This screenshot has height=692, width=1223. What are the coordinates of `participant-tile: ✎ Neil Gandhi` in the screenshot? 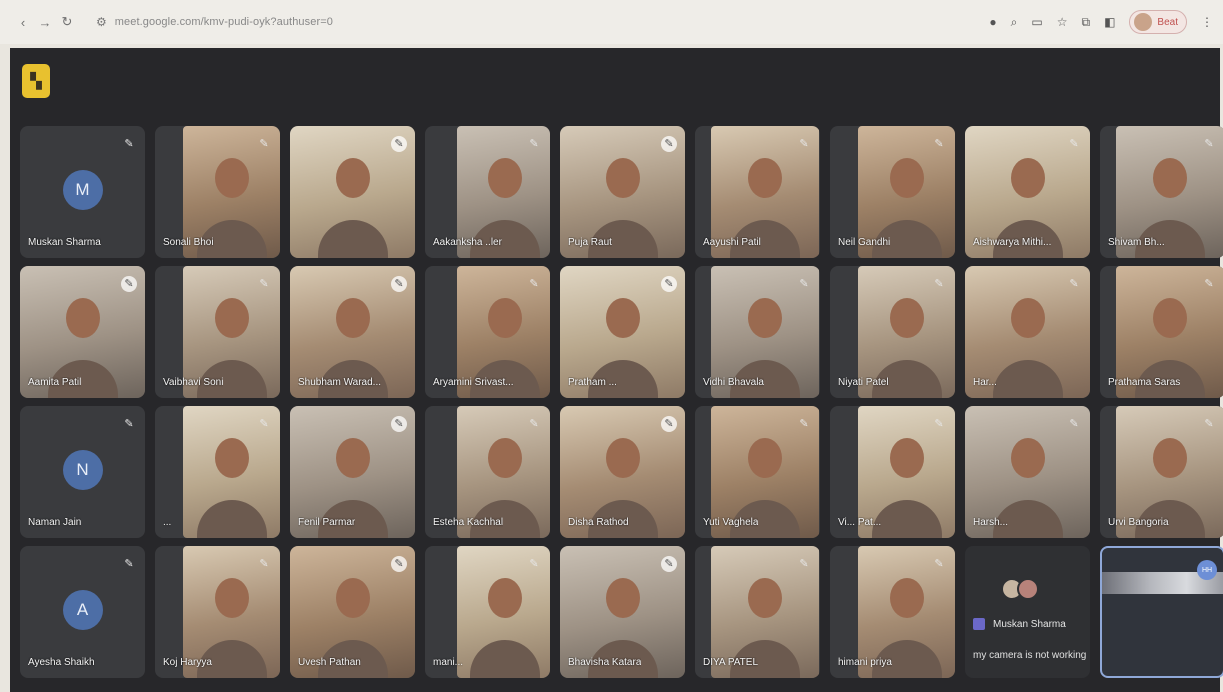 It's located at (892, 192).